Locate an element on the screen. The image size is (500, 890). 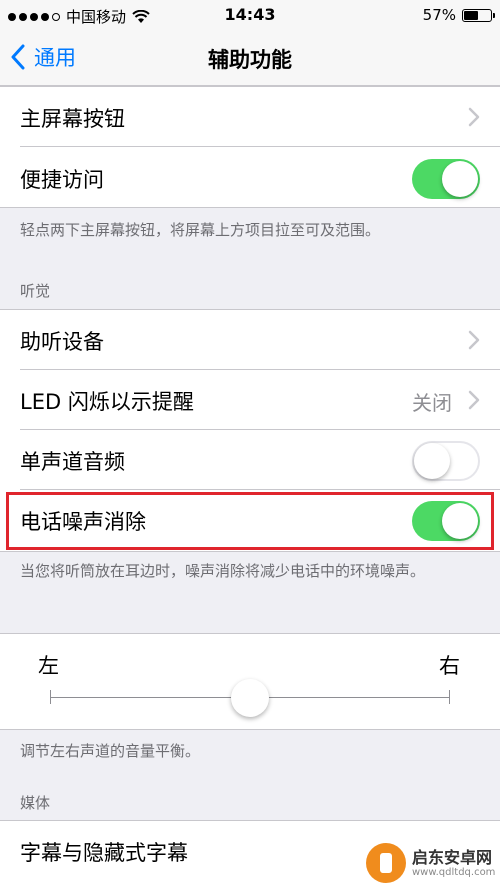
section-header-media: 媒体 is located at coordinates (35, 803).